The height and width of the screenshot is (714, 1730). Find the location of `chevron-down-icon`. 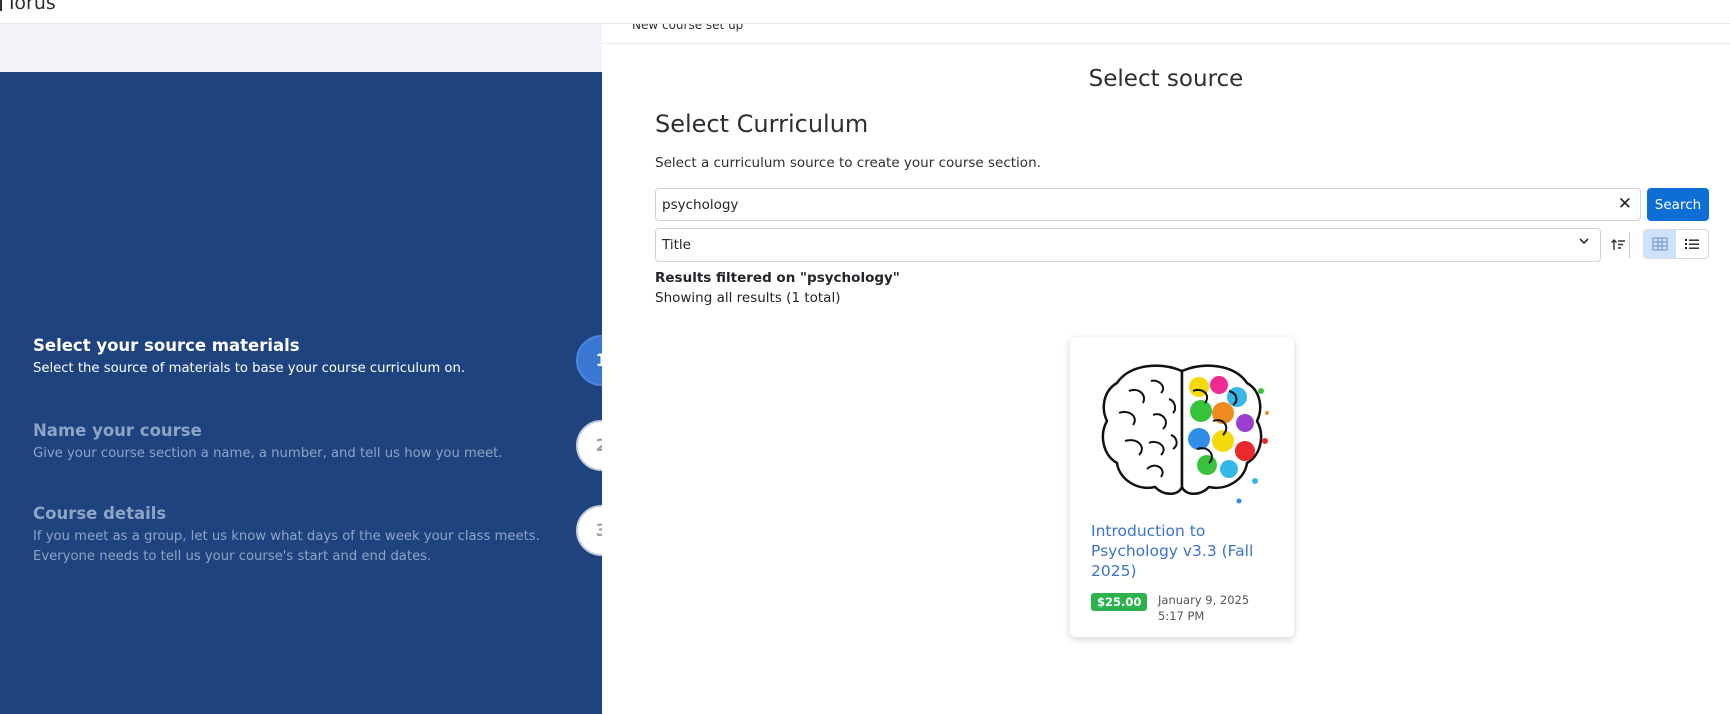

chevron-down-icon is located at coordinates (1584, 243).